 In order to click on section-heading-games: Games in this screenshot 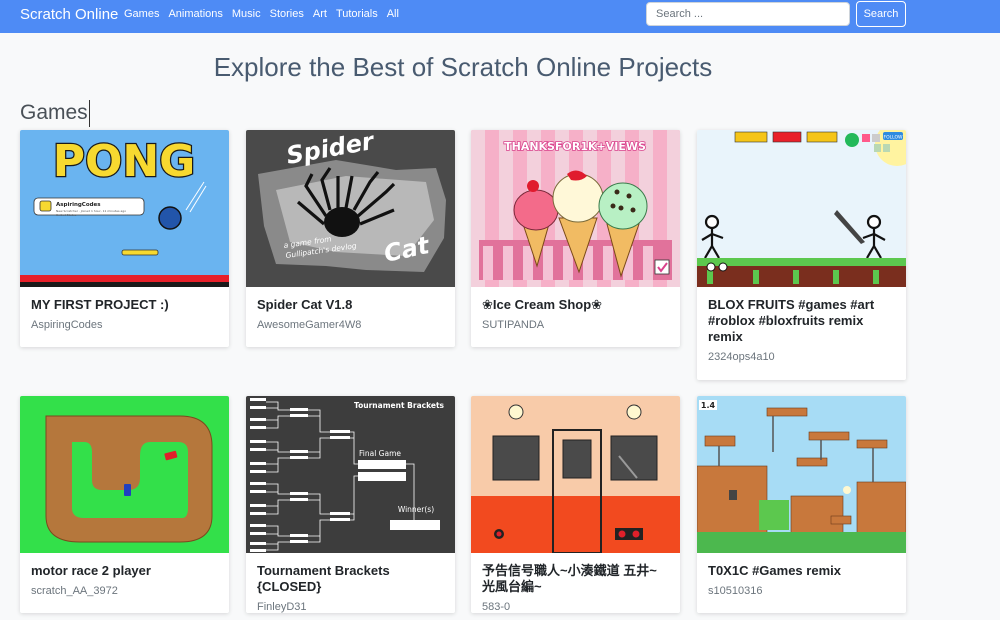, I will do `click(55, 113)`.